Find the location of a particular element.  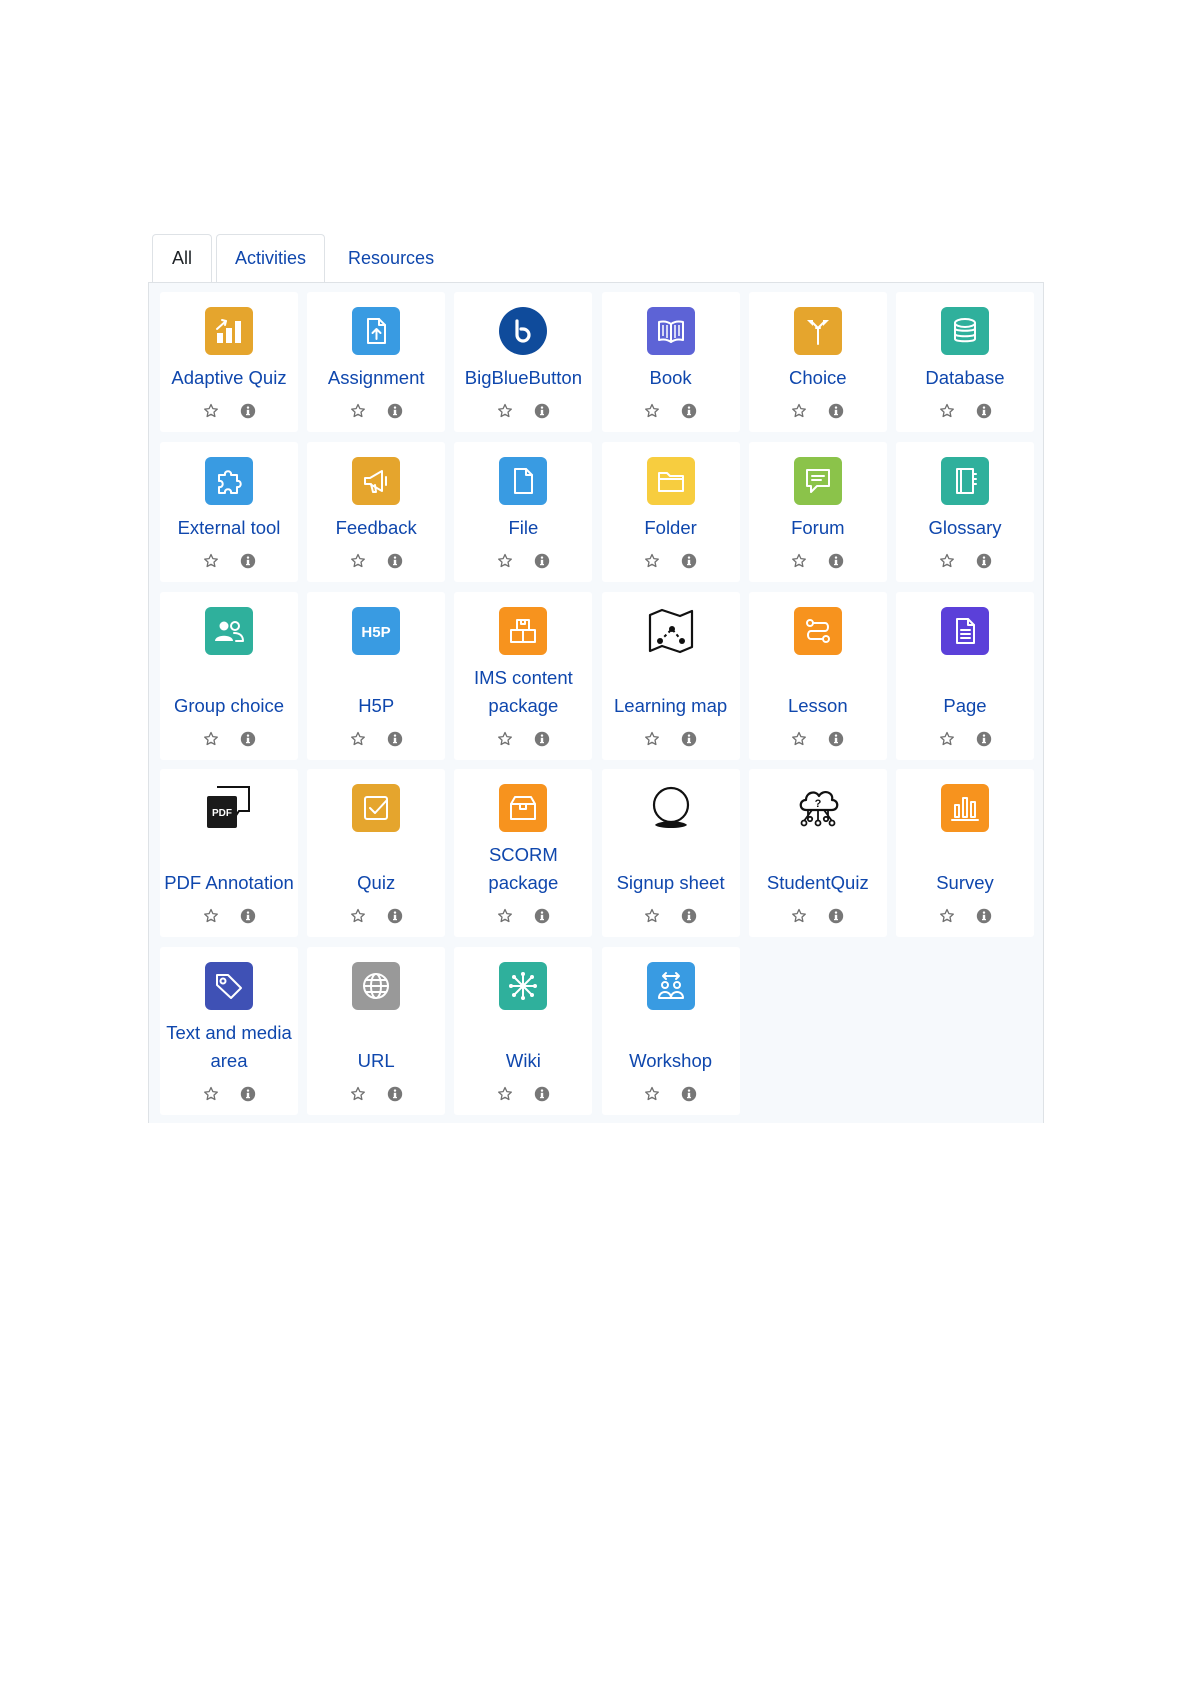

module-item-studentquiz: ? StudentQuiz is located at coordinates (817, 853).